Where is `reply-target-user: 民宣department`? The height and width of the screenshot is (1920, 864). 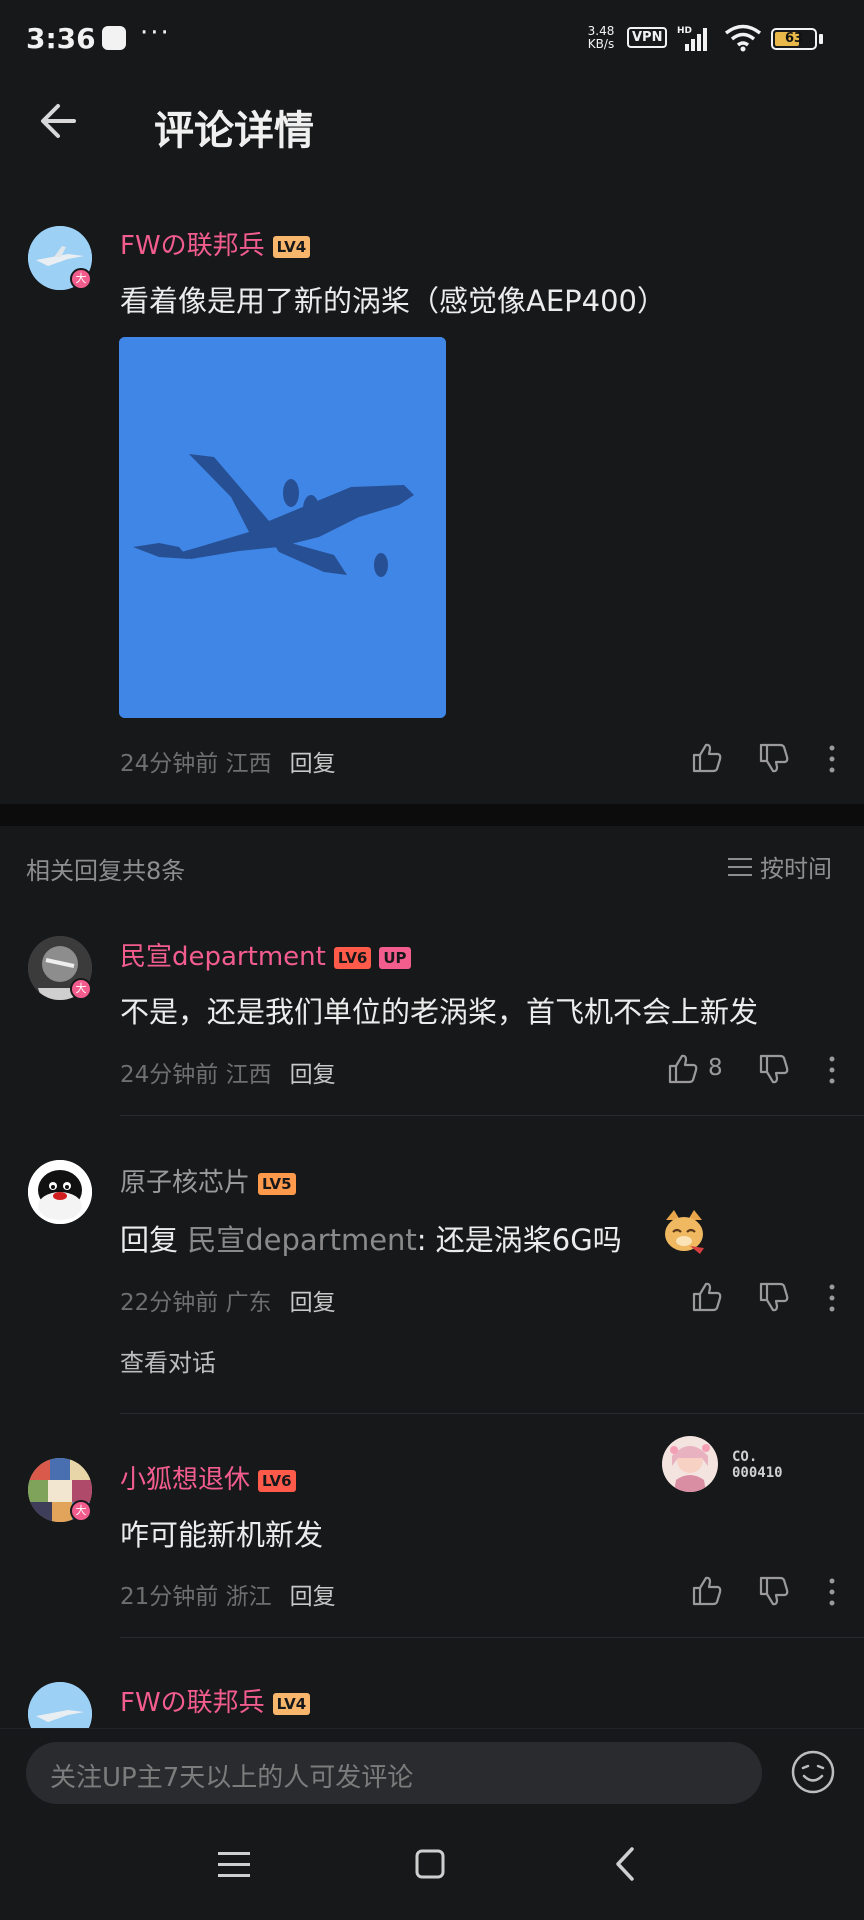
reply-target-user: 民宣department is located at coordinates (302, 1240).